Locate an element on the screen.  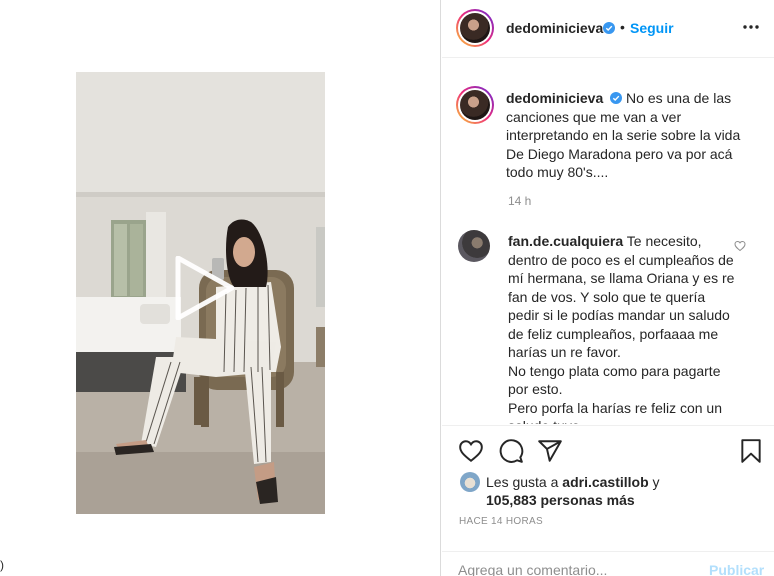
likes-count: 105,883 personas más is located at coordinates (560, 500).